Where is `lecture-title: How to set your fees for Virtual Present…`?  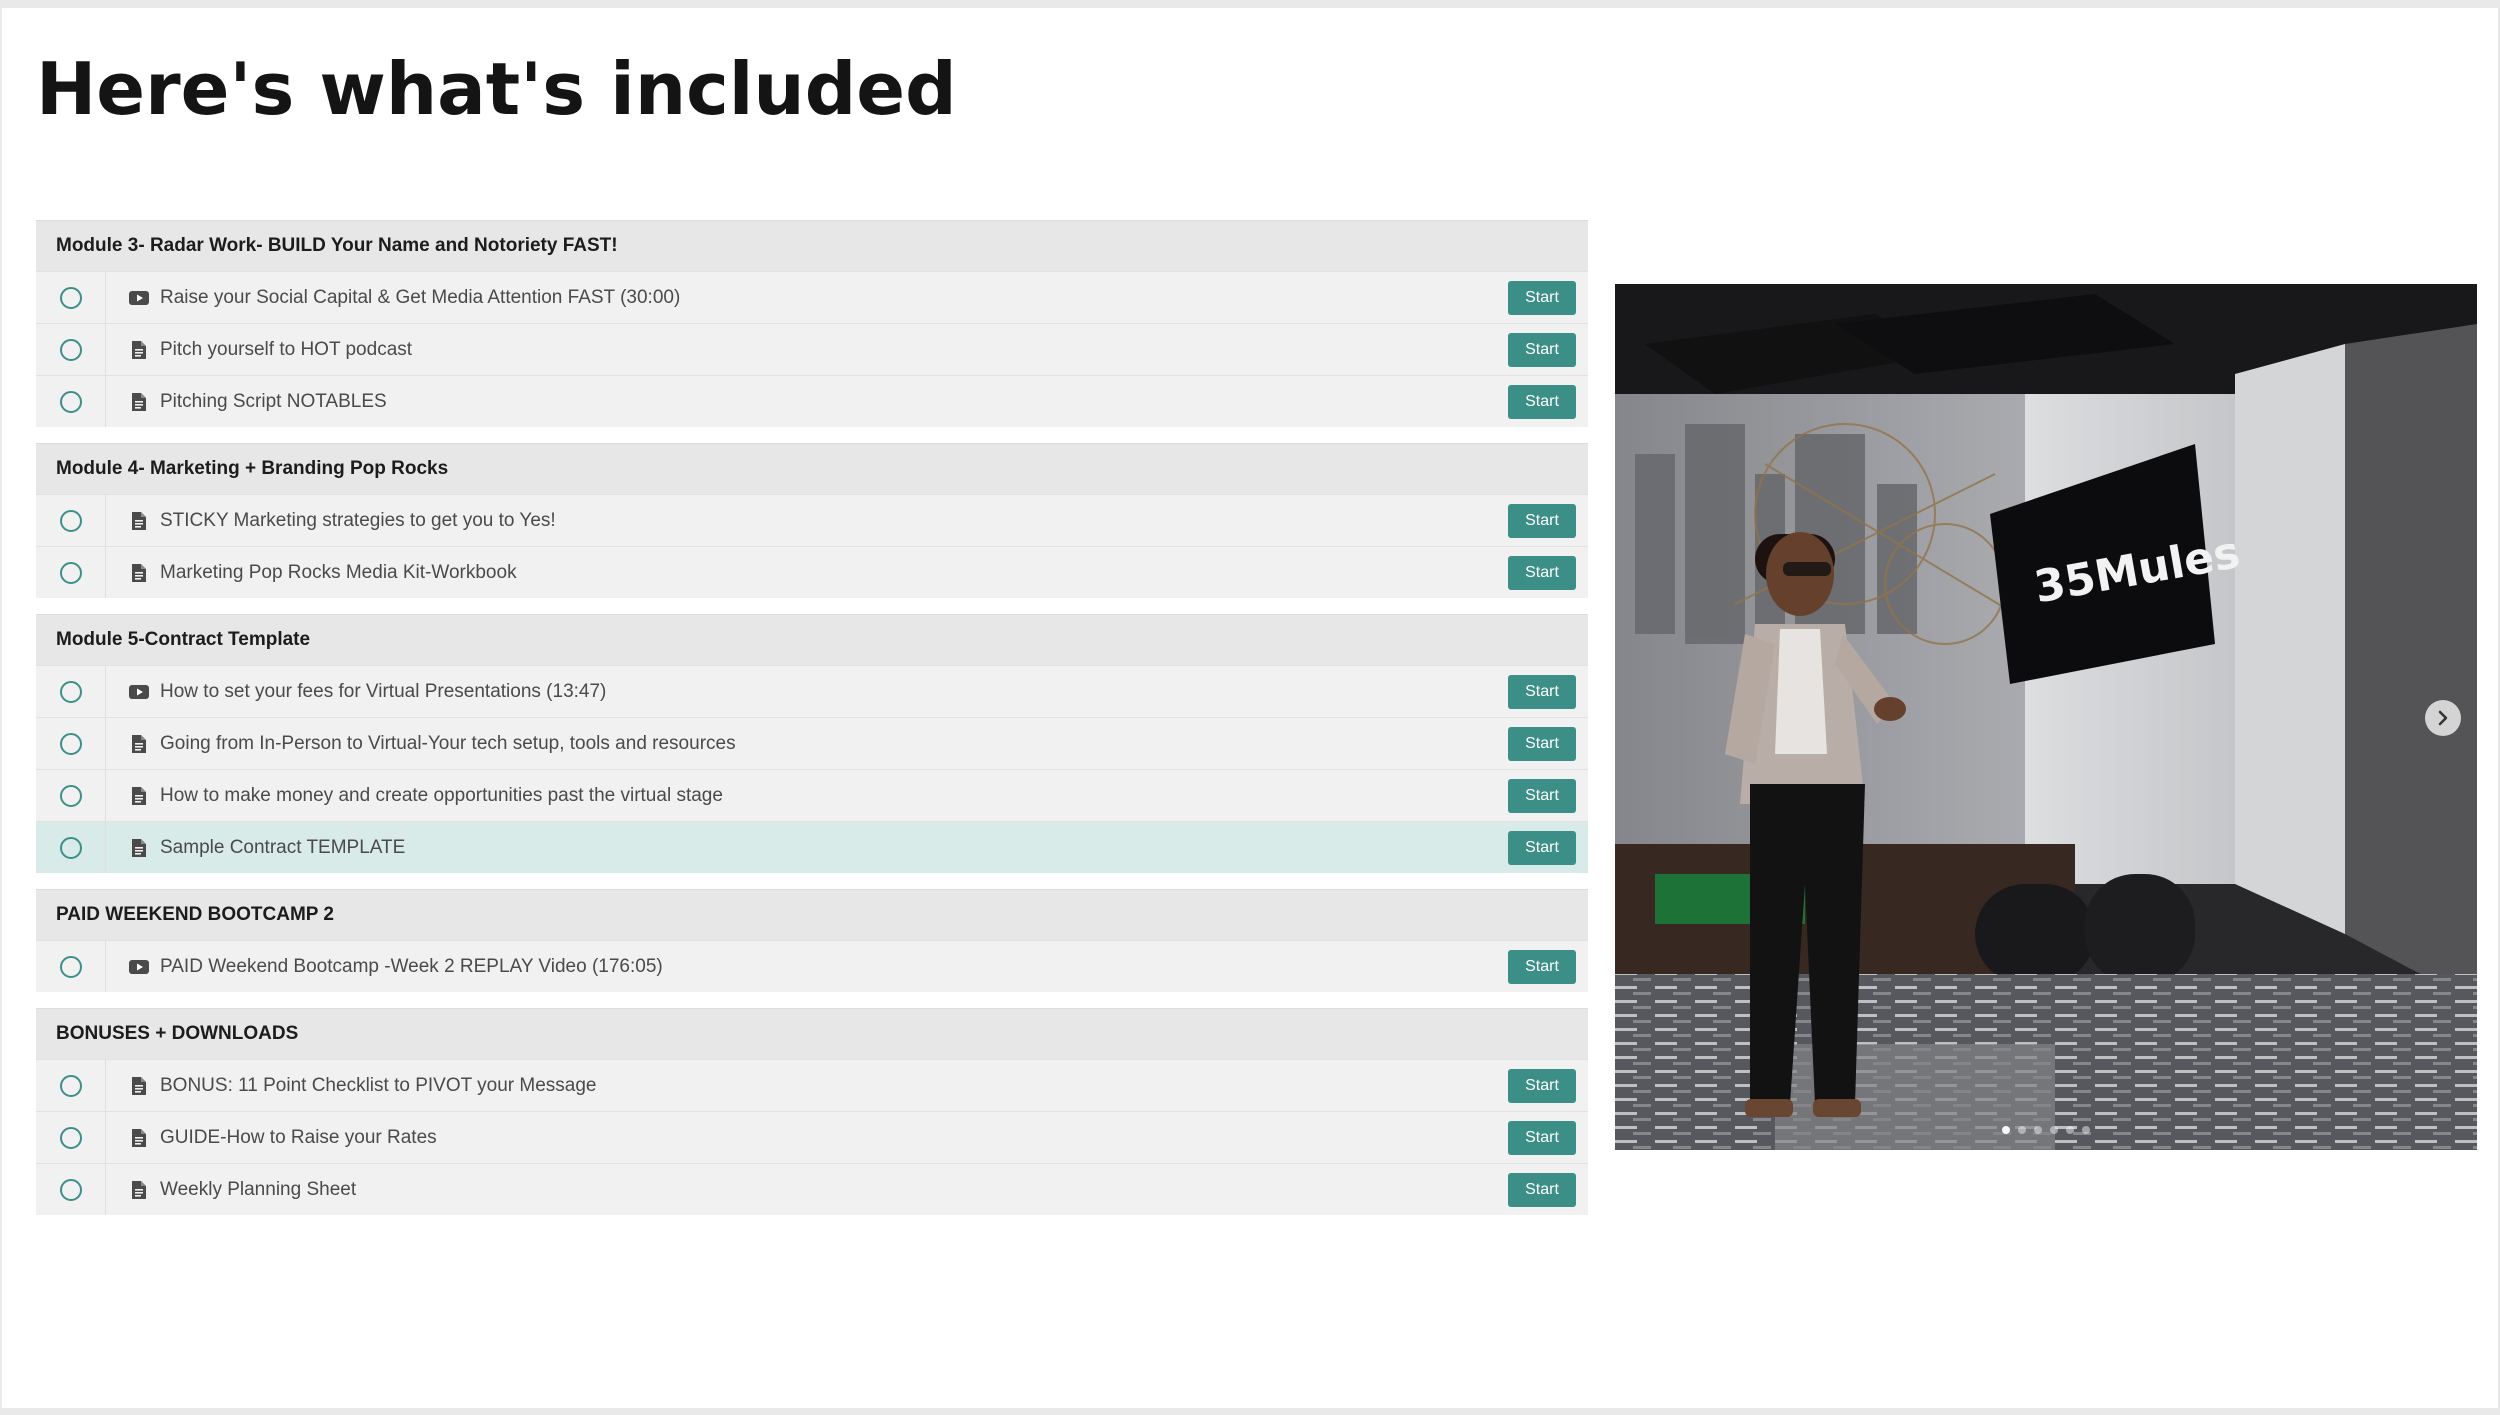
lecture-title: How to set your fees for Virtual Present… is located at coordinates (383, 692).